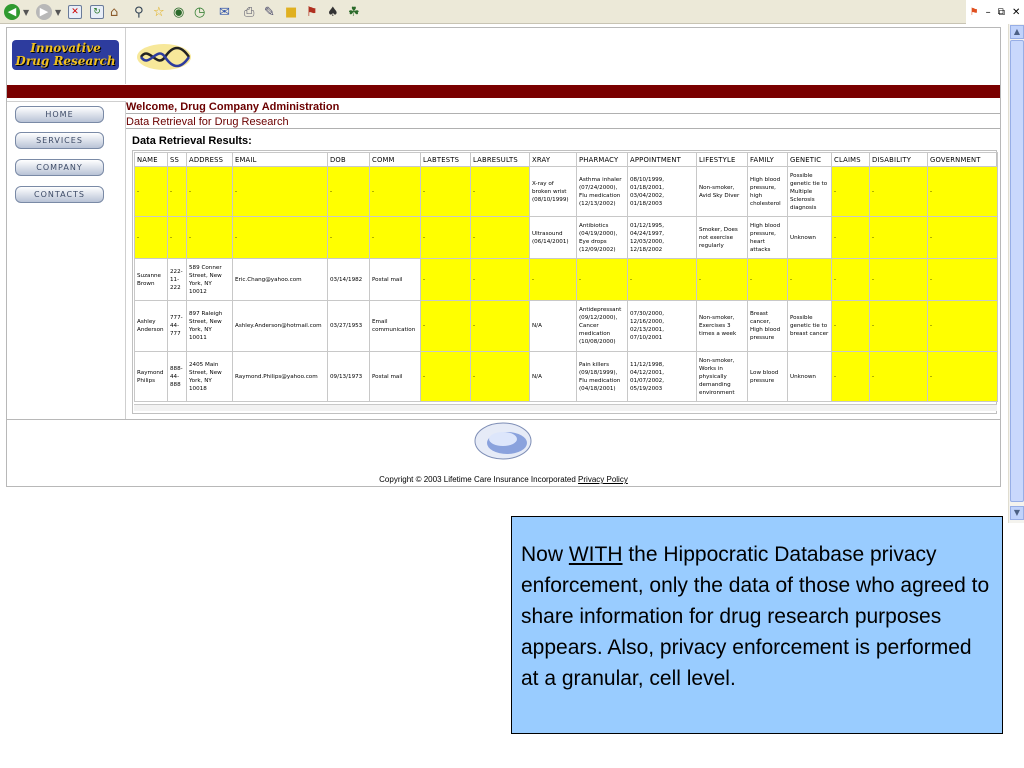  I want to click on discuss-button: ☘, so click(354, 12).